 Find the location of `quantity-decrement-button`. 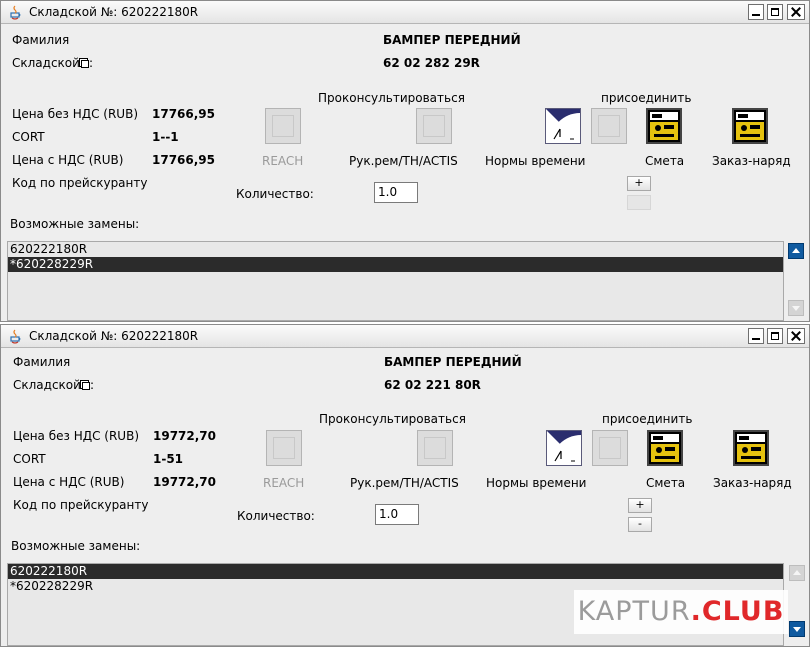

quantity-decrement-button is located at coordinates (639, 202).